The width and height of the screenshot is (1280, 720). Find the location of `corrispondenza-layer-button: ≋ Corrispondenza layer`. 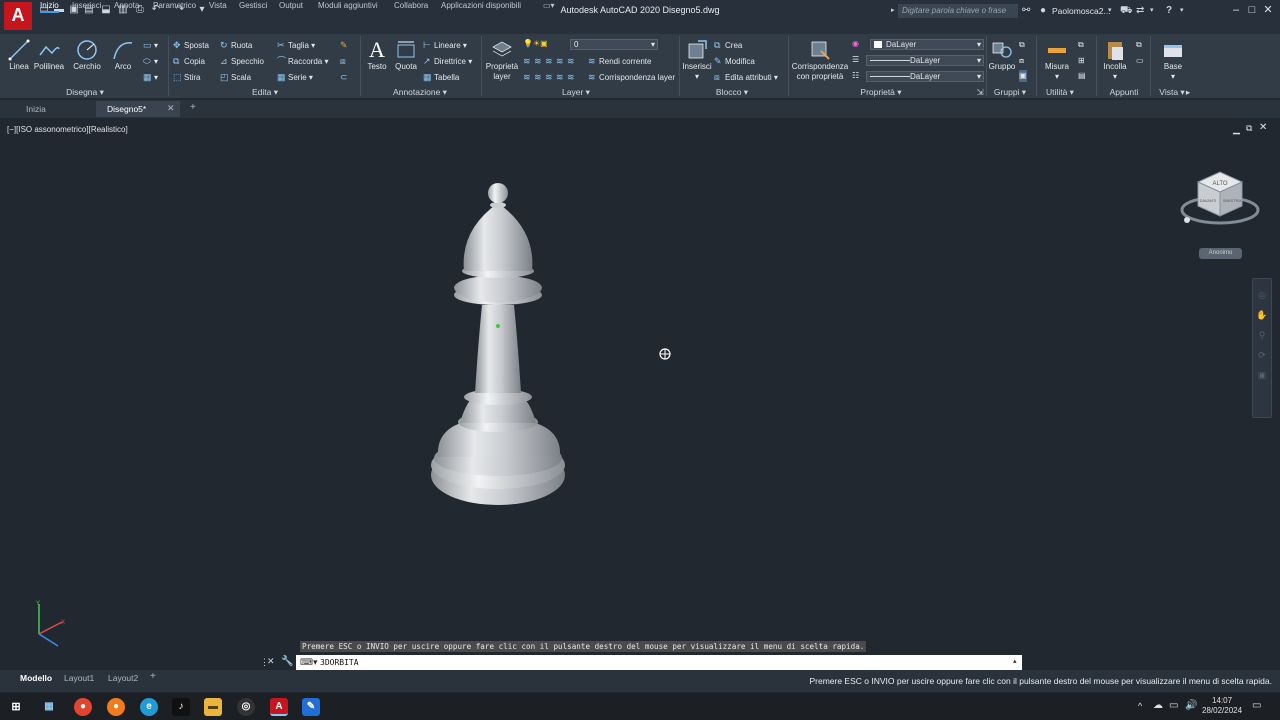

corrispondenza-layer-button: ≋ Corrispondenza layer is located at coordinates (631, 77).